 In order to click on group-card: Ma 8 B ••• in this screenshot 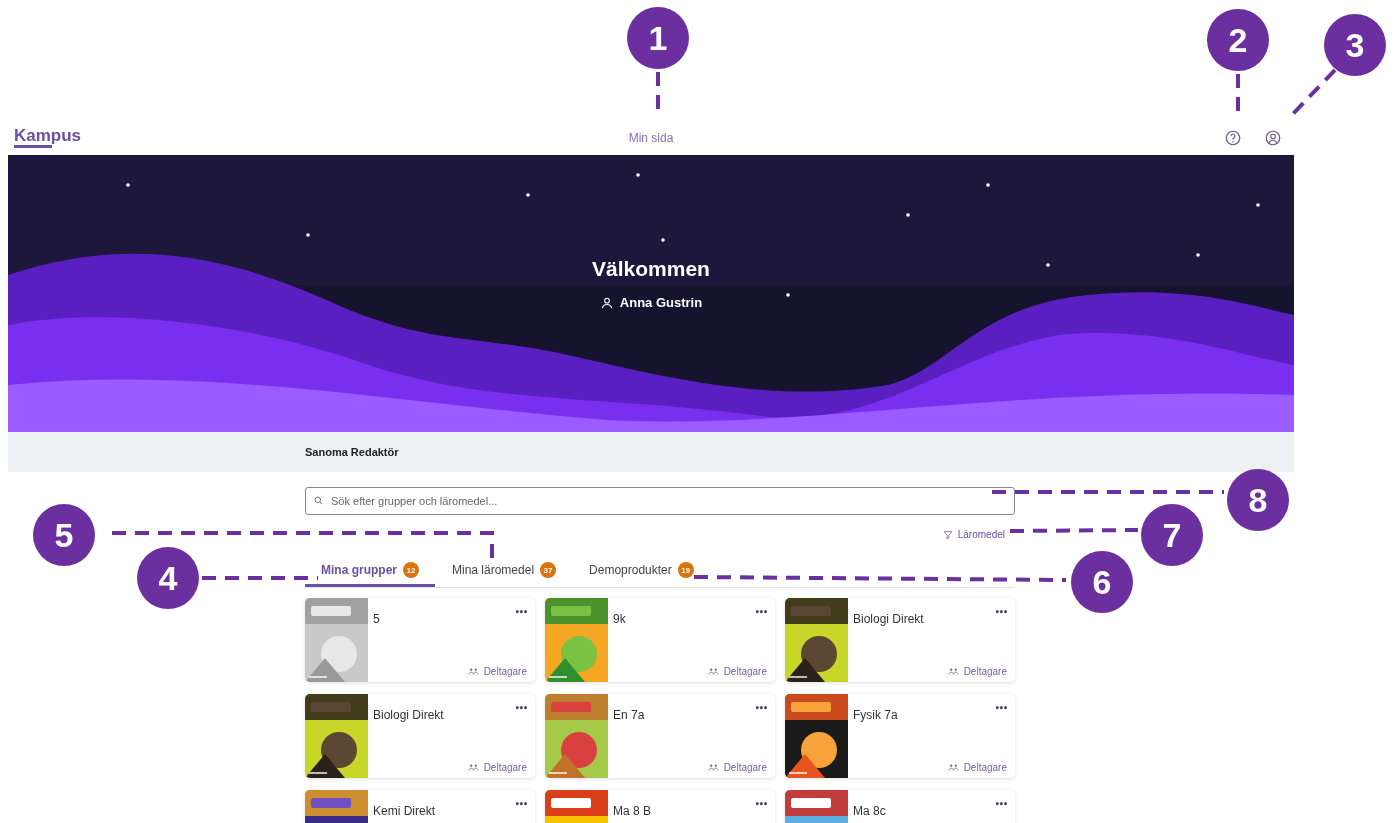, I will do `click(660, 806)`.